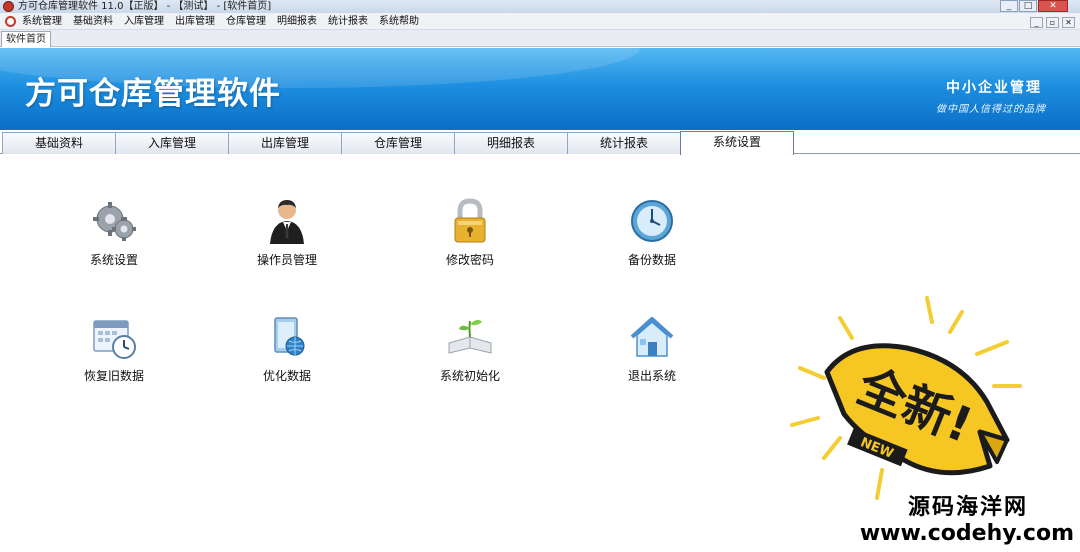  I want to click on system-init-button: 系统初始化, so click(470, 348).